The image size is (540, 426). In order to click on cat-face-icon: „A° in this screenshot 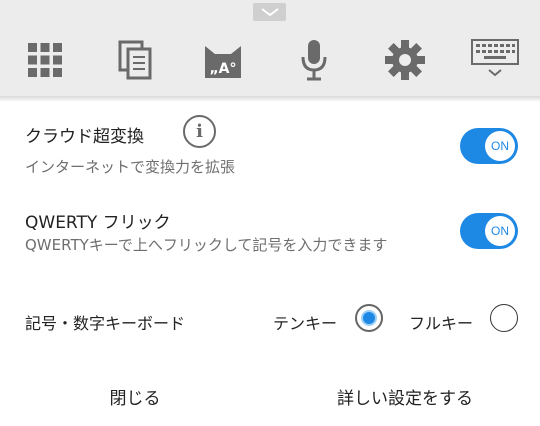, I will do `click(223, 60)`.